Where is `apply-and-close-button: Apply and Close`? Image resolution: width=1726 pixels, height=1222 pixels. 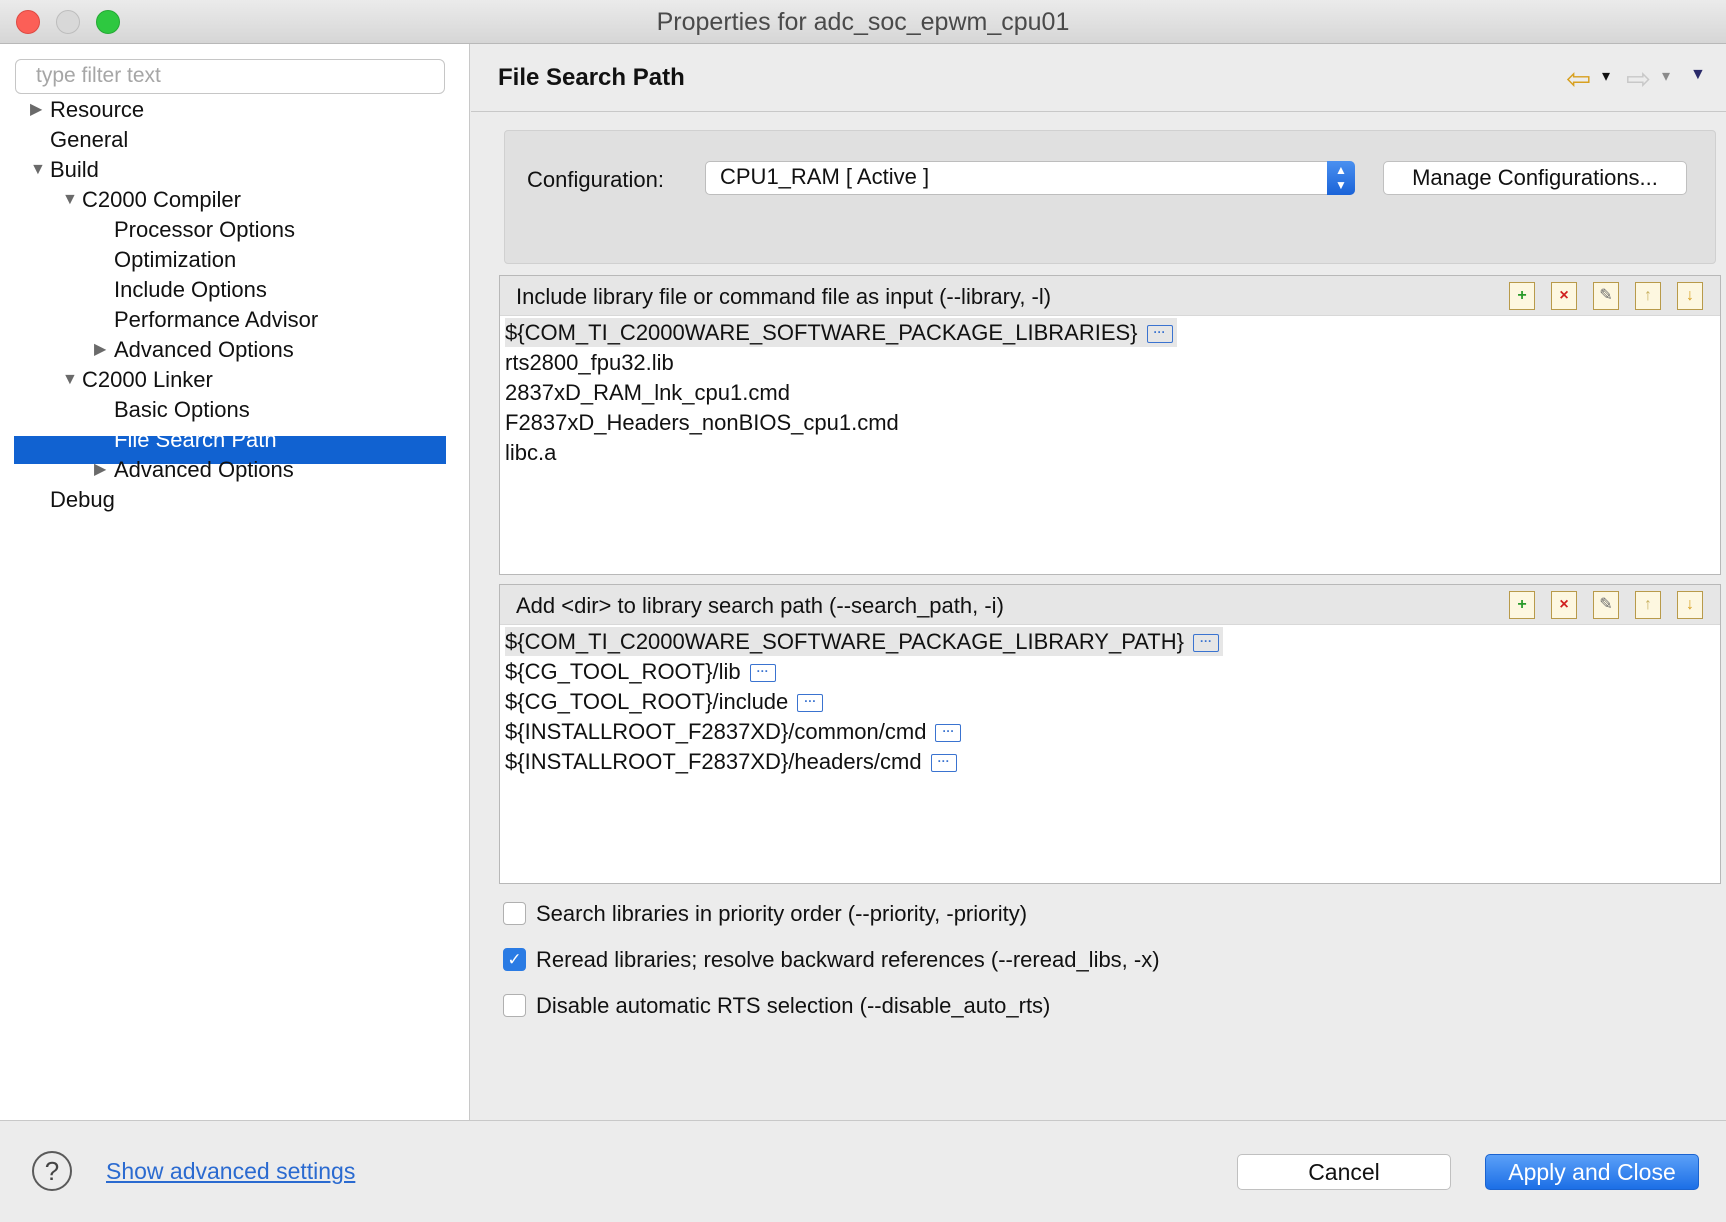 apply-and-close-button: Apply and Close is located at coordinates (1592, 1172).